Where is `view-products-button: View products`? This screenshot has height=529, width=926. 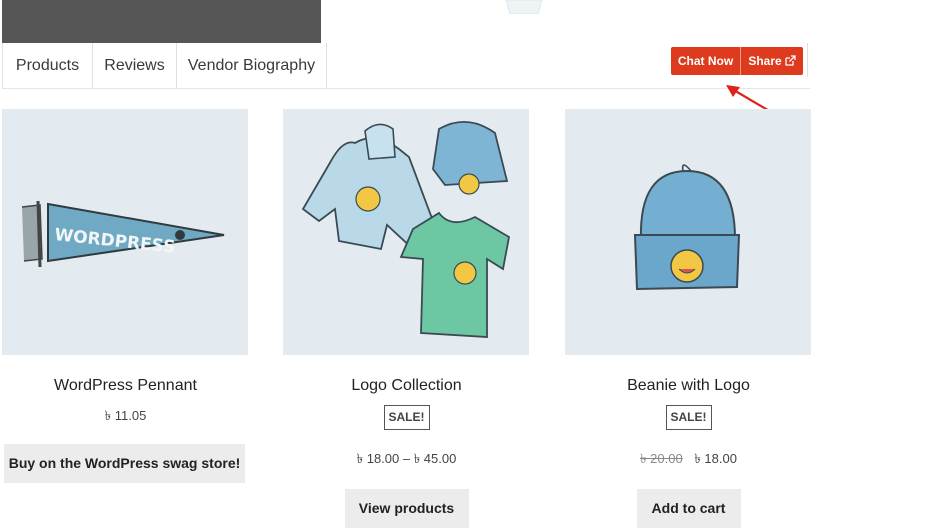 view-products-button: View products is located at coordinates (406, 508).